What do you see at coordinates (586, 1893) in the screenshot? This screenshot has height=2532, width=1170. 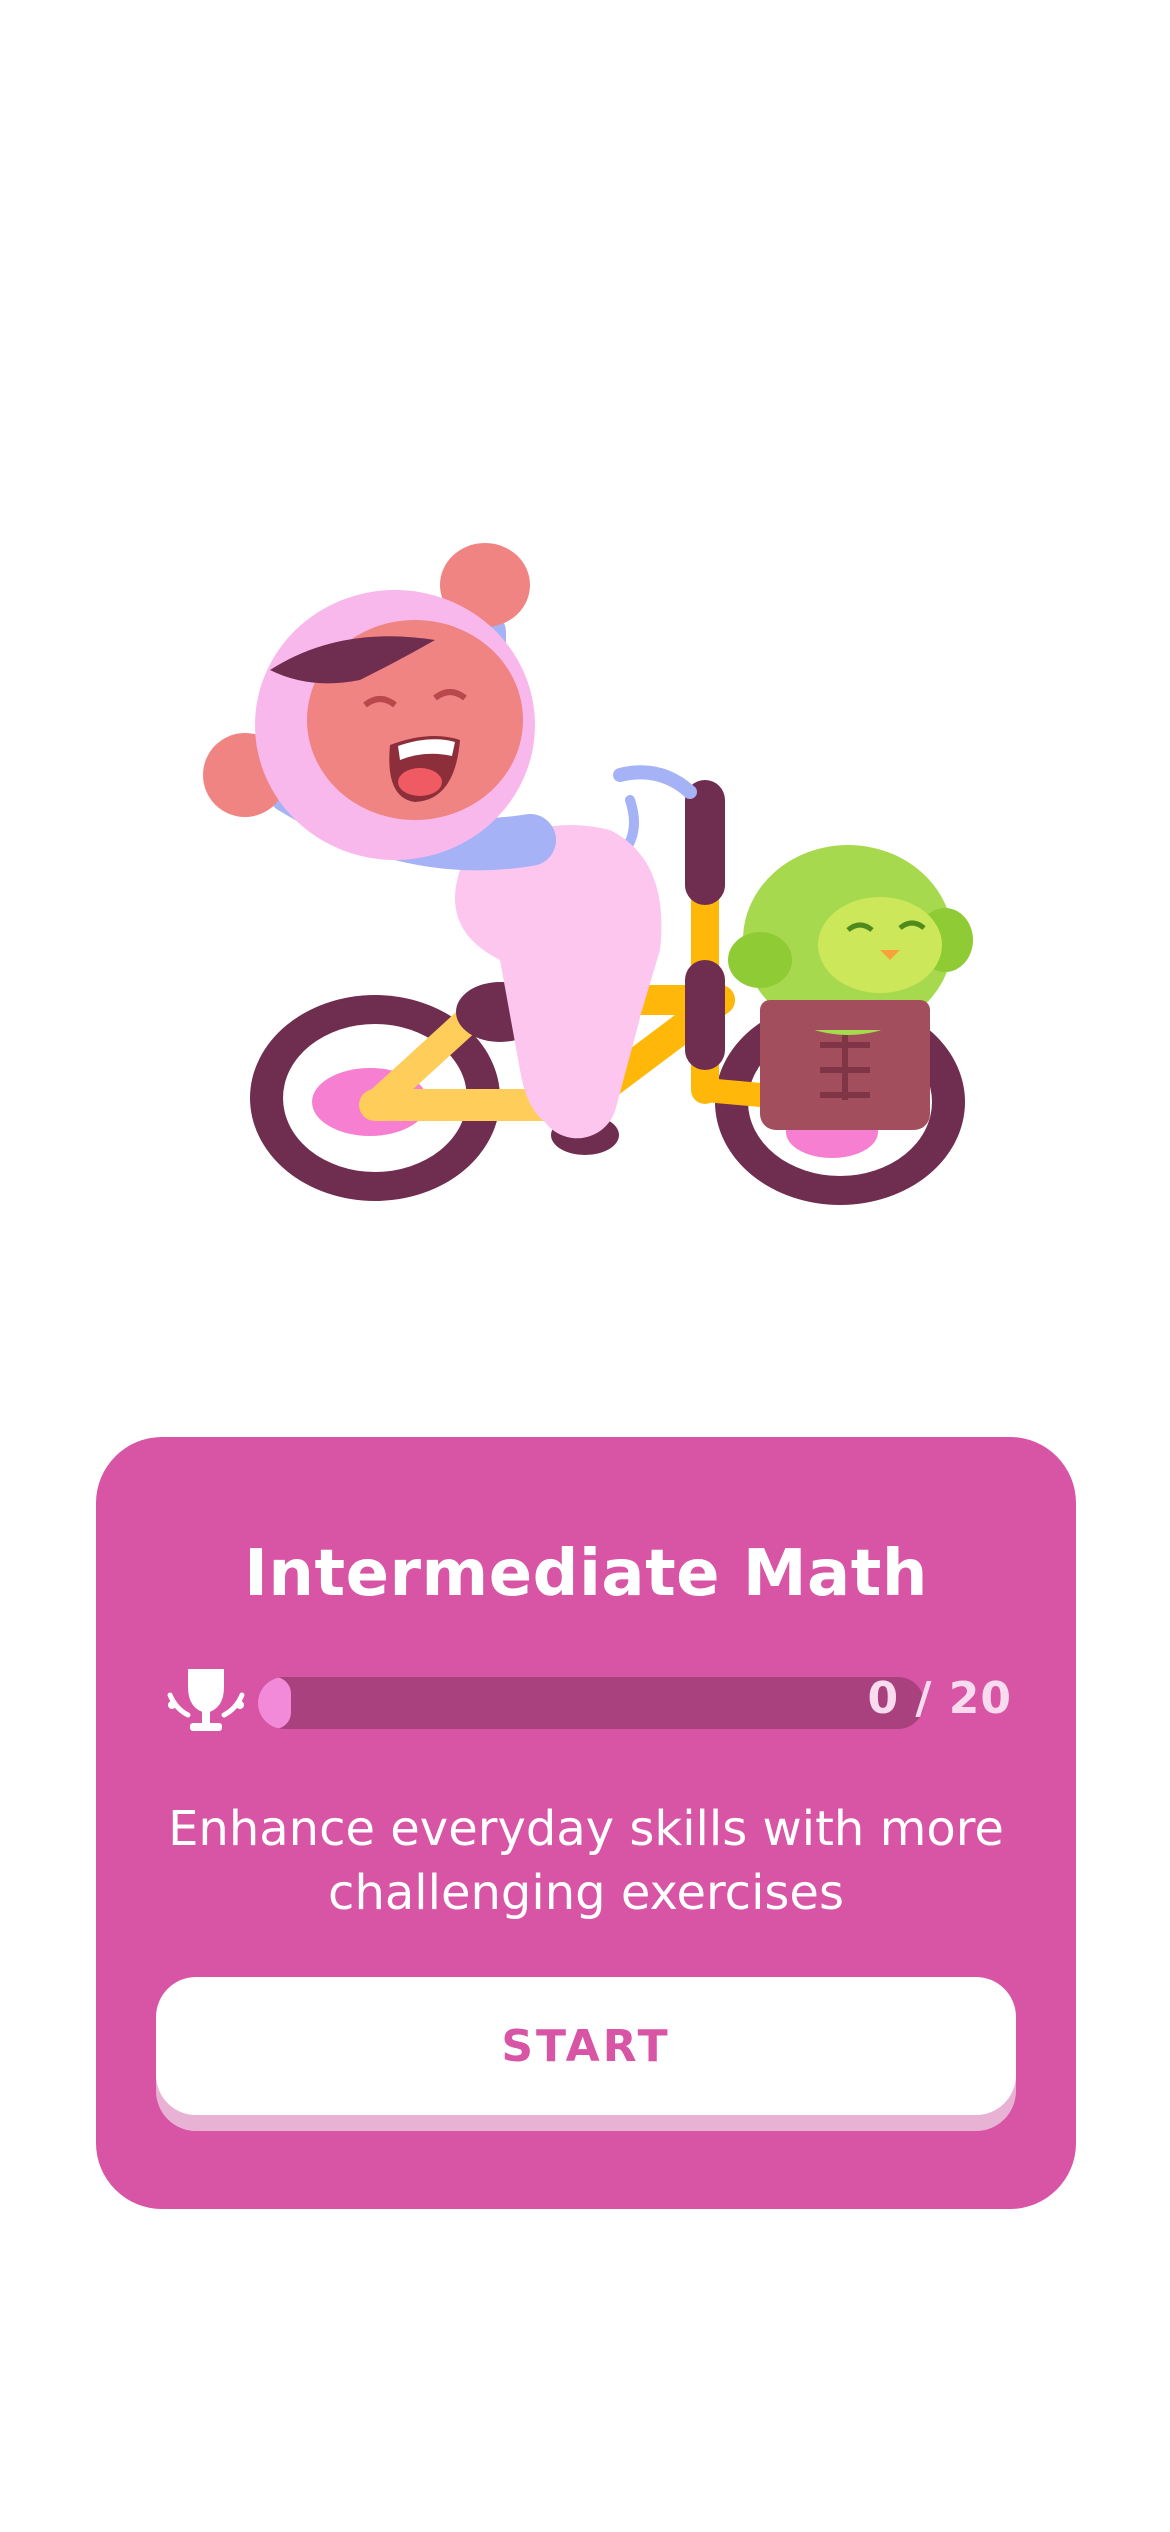 I see `description-line-2: challenging exercises` at bounding box center [586, 1893].